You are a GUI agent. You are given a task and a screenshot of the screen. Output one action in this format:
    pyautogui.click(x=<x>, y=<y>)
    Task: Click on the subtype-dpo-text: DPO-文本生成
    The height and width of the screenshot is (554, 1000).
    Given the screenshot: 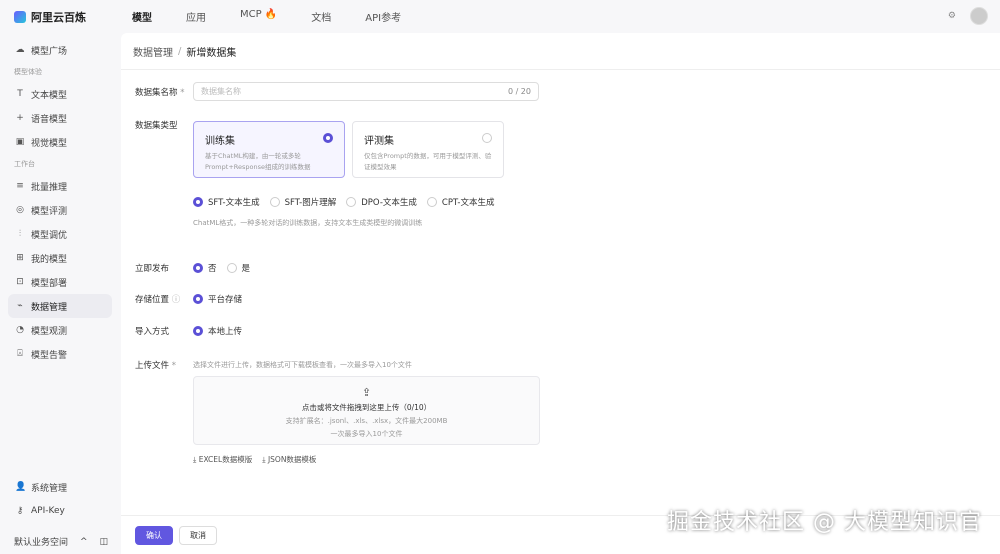 What is the action you would take?
    pyautogui.click(x=381, y=202)
    